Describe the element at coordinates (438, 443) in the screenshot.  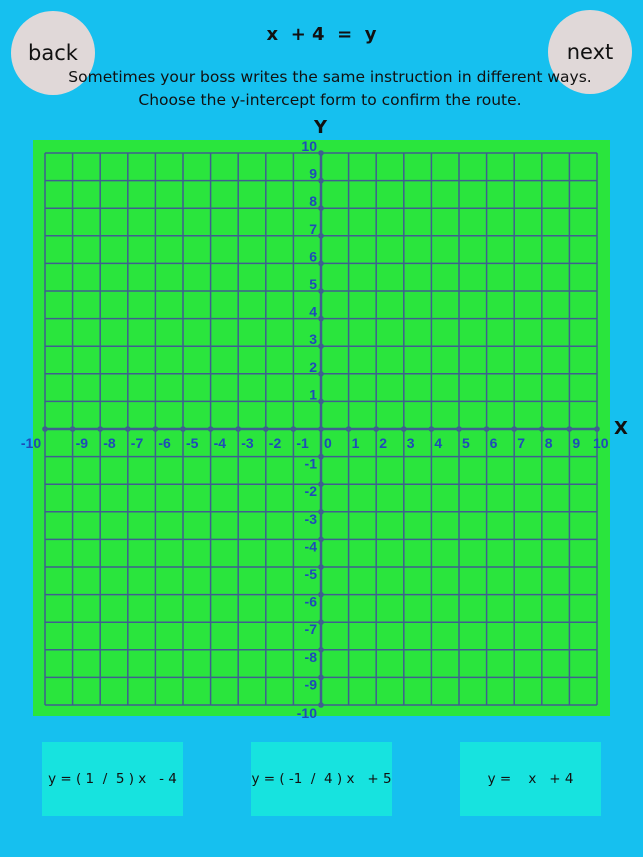
I see `x-tick-label: 4` at that location.